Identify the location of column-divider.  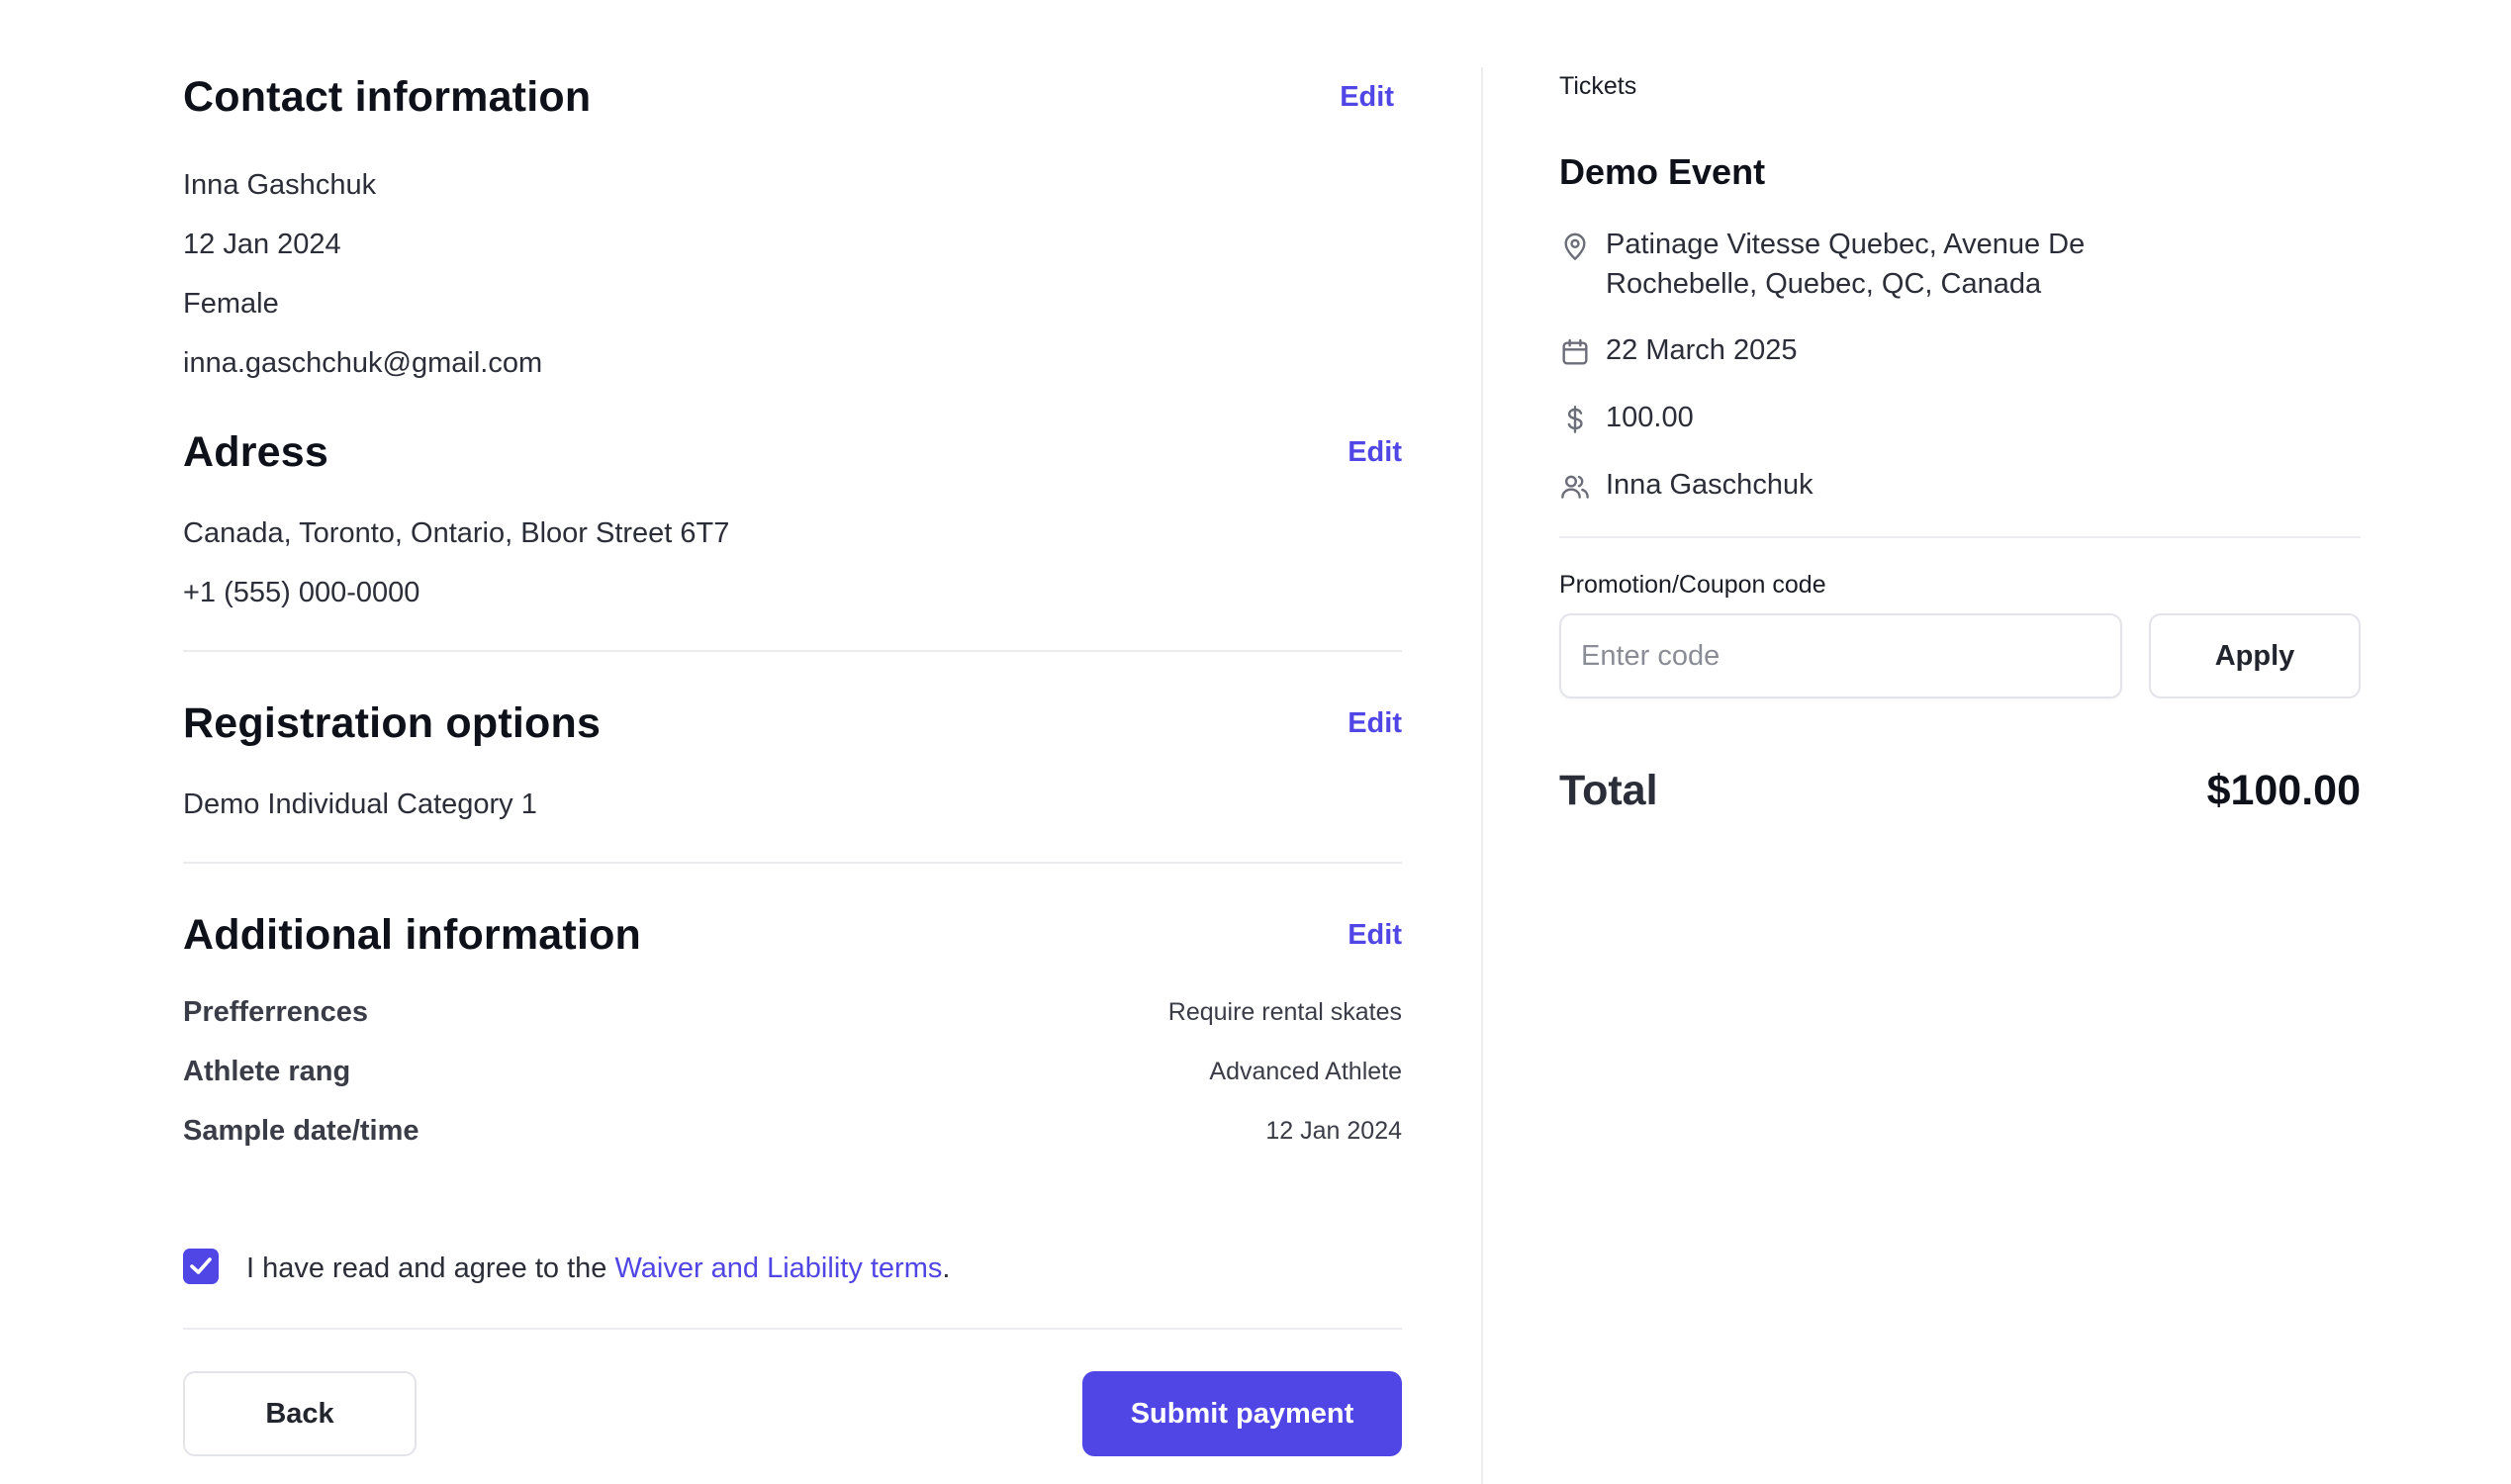
(1482, 775).